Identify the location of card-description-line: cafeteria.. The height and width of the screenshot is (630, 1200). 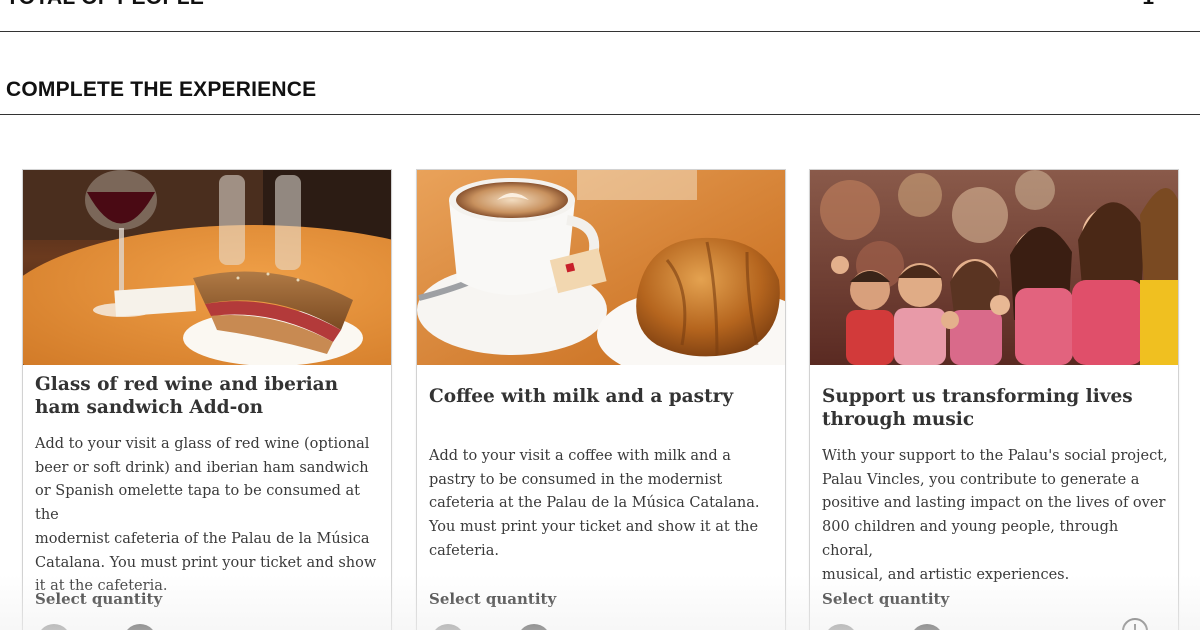
(464, 550).